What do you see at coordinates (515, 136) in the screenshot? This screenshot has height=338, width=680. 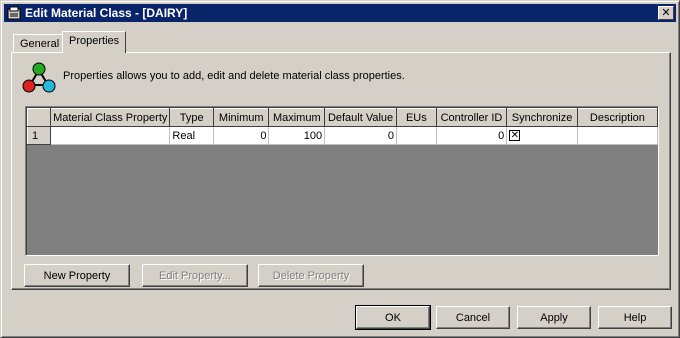 I see `synchronize-checkbox: ✕` at bounding box center [515, 136].